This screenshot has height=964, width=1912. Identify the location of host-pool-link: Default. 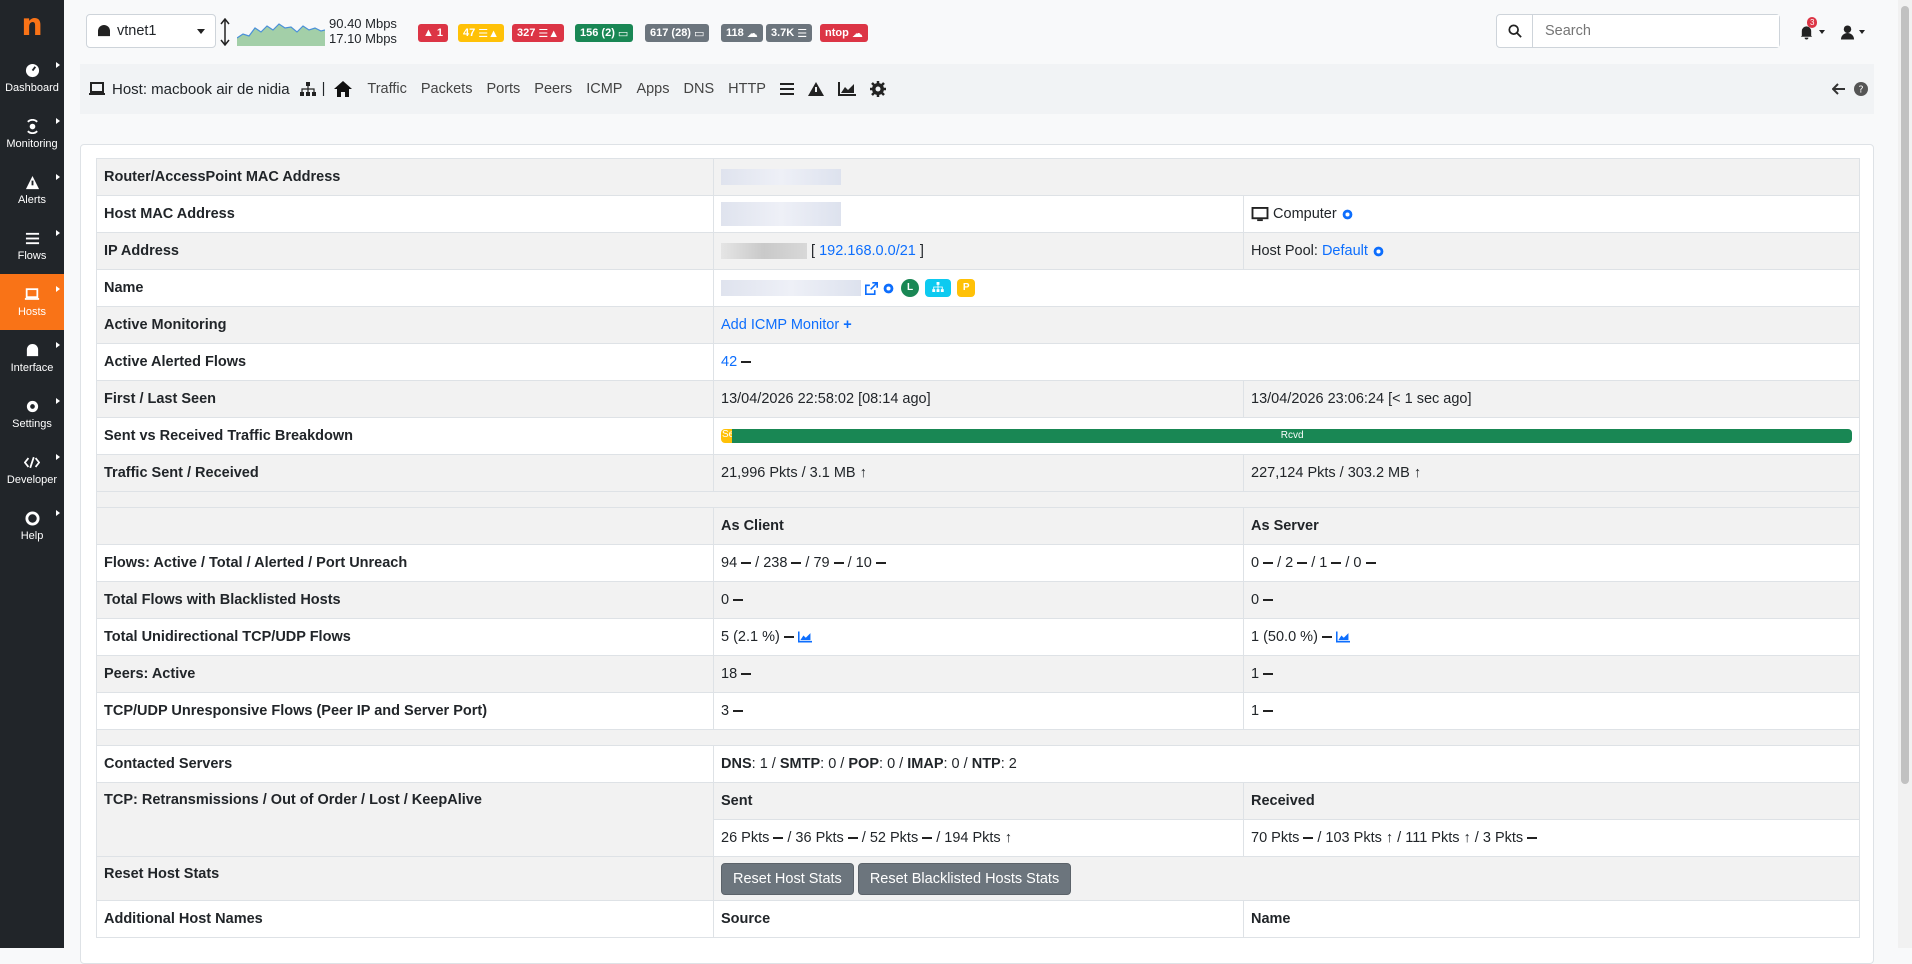
(1345, 251).